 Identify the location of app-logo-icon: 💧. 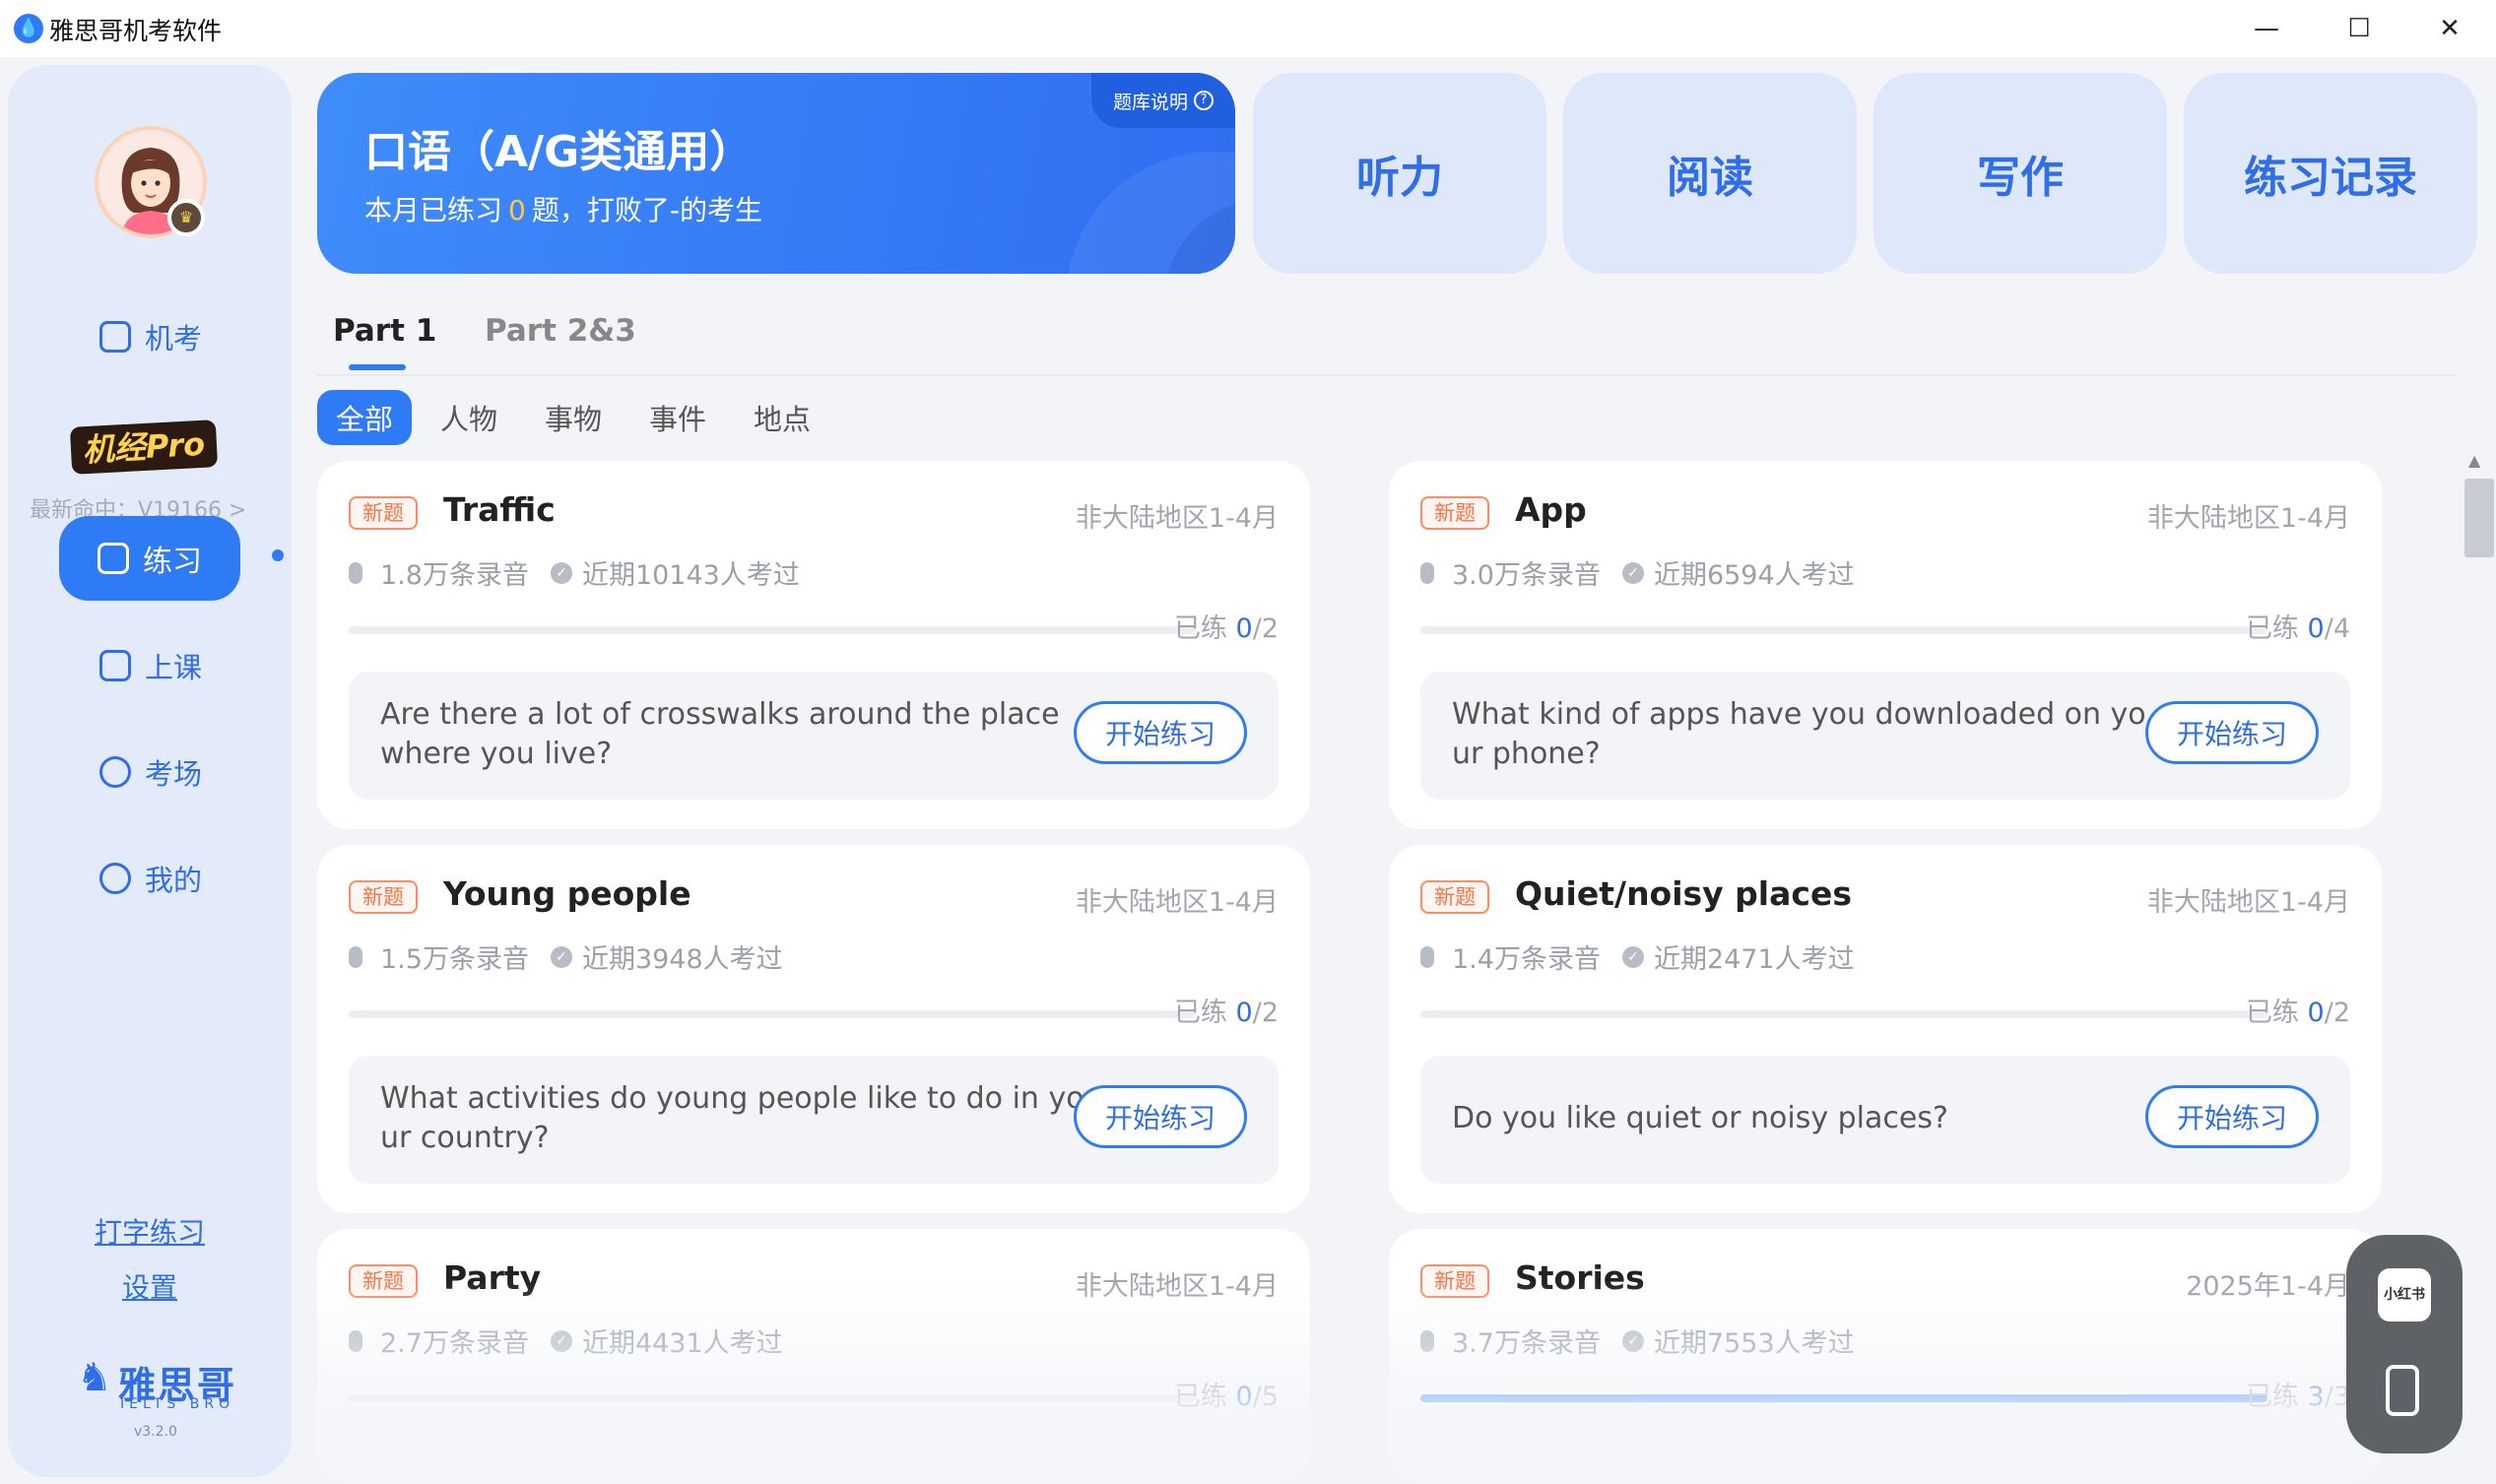
(29, 28).